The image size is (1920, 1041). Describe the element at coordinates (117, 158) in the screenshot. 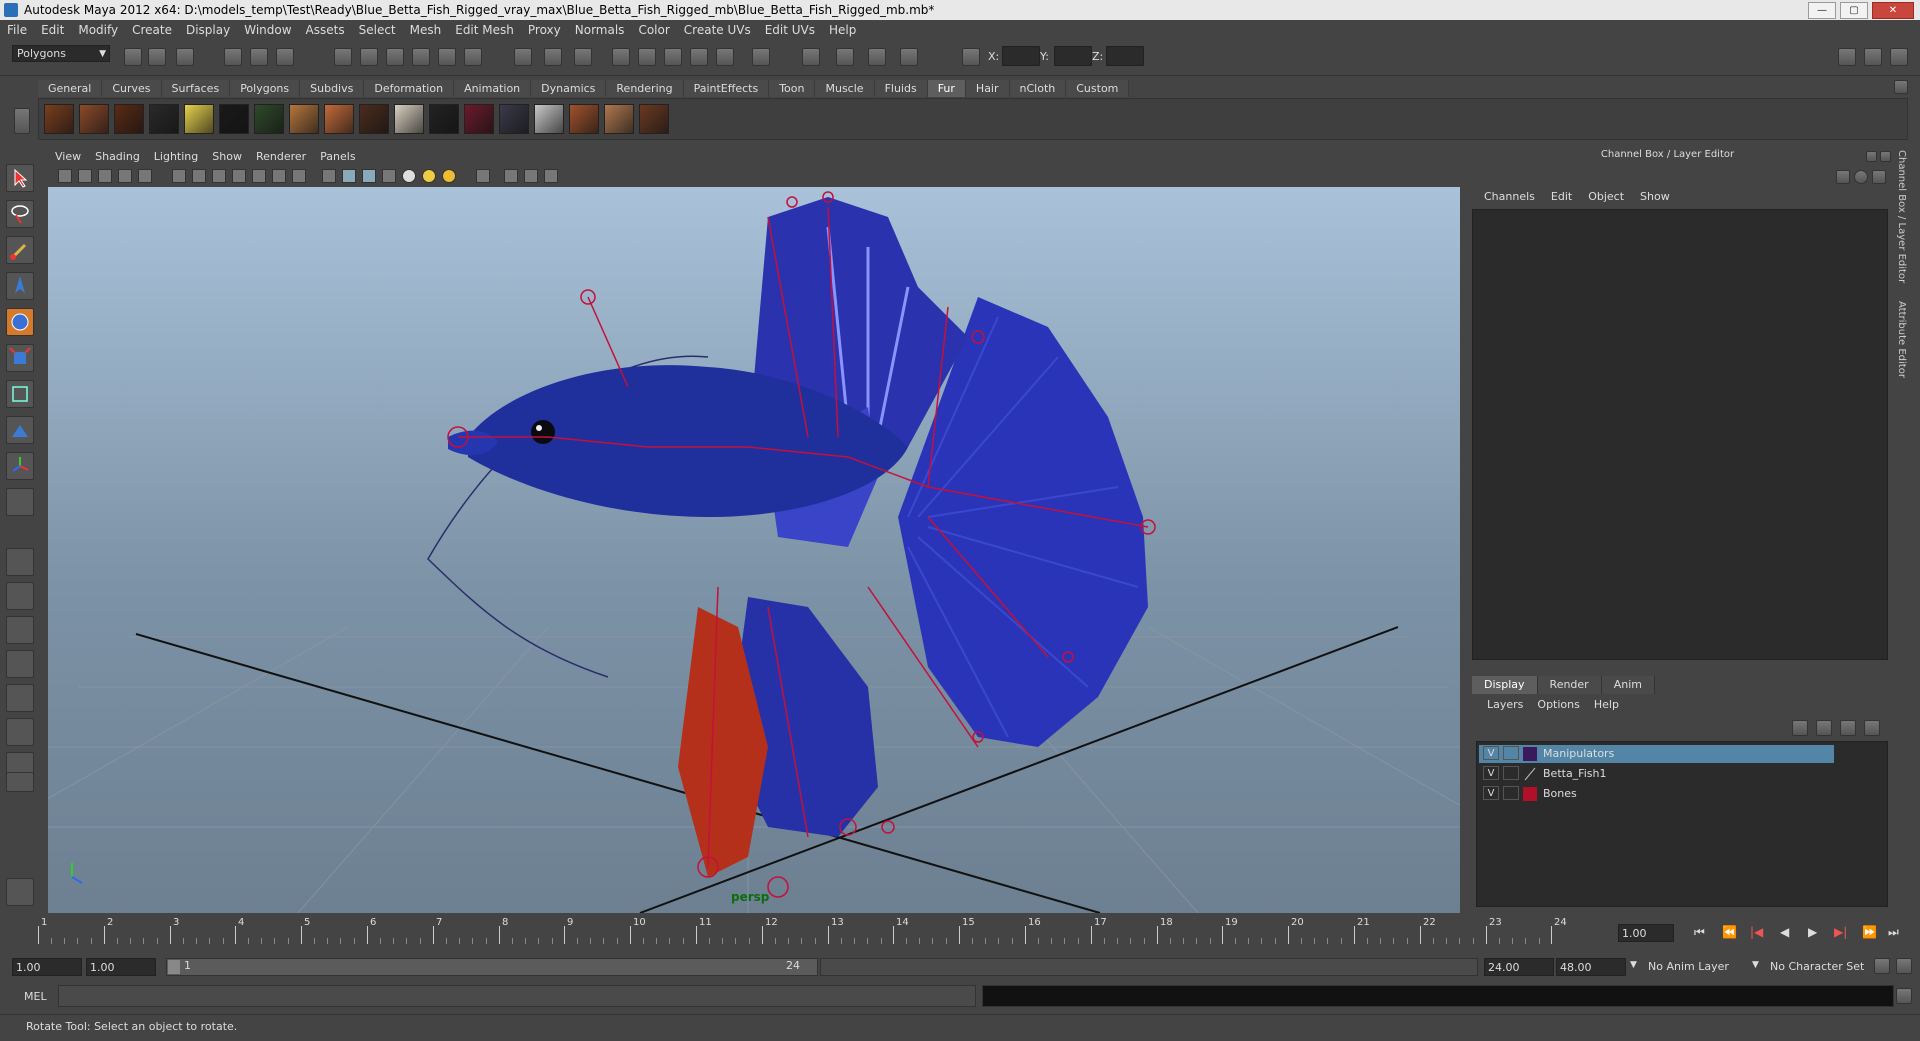

I see `viewport-menu-shading: Shading` at that location.